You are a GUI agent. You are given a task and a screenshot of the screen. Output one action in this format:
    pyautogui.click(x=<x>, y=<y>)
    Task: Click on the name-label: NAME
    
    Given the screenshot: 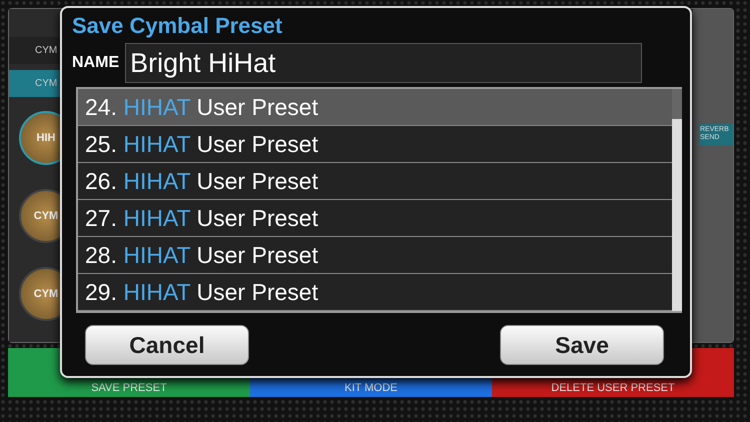 What is the action you would take?
    pyautogui.click(x=96, y=63)
    